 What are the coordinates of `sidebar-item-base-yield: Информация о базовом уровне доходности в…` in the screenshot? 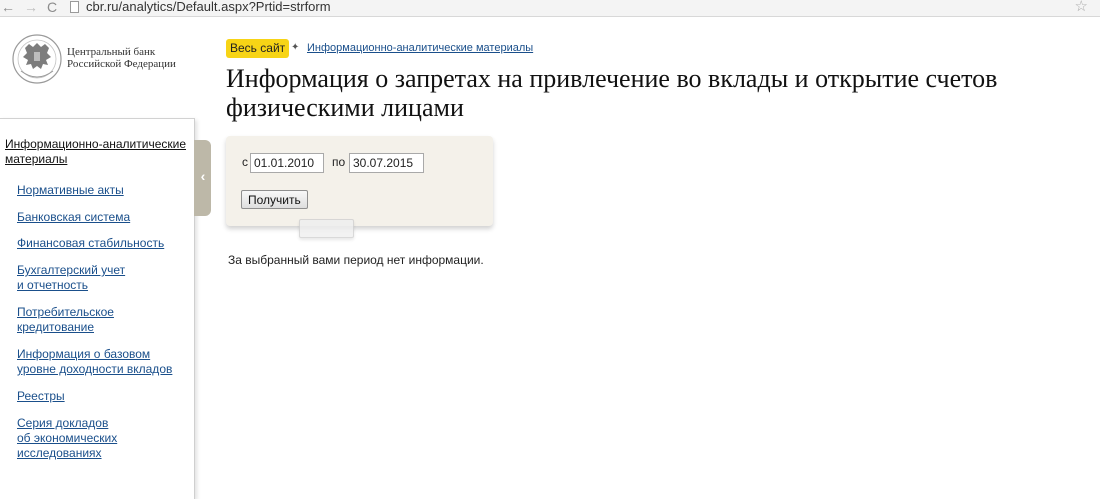 It's located at (94, 362).